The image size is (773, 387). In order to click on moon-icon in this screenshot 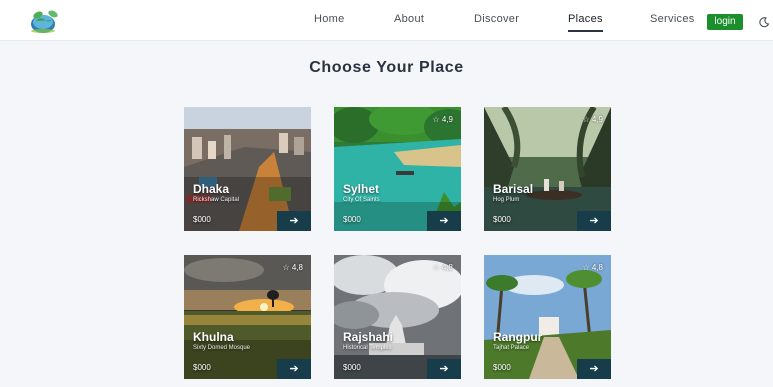, I will do `click(764, 22)`.